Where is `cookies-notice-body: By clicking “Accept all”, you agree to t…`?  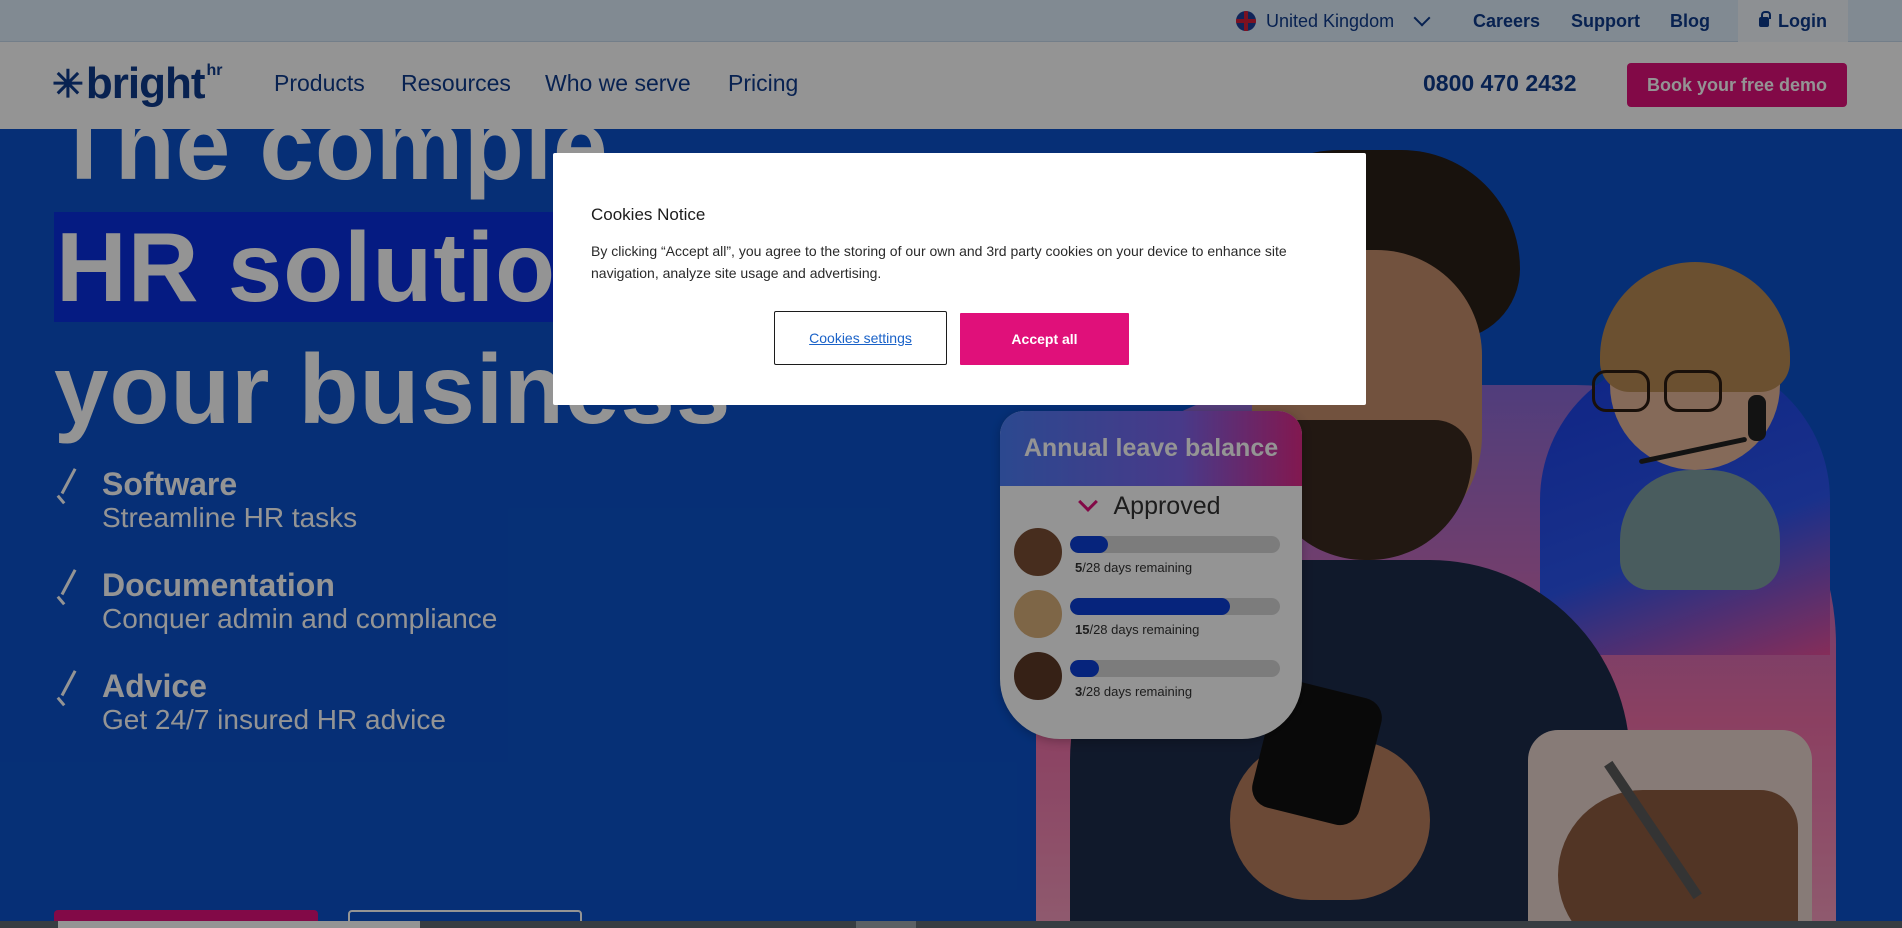 cookies-notice-body: By clicking “Accept all”, you agree to t… is located at coordinates (939, 262).